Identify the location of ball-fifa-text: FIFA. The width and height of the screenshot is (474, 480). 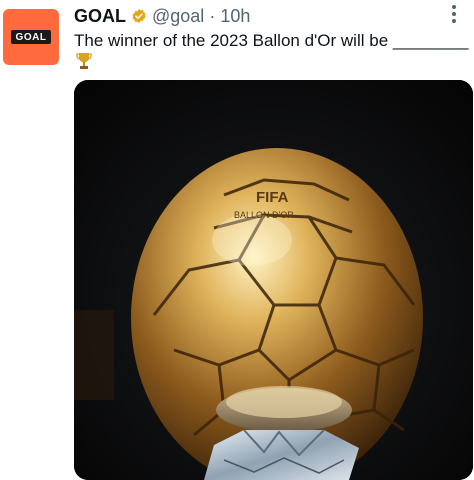
(272, 197).